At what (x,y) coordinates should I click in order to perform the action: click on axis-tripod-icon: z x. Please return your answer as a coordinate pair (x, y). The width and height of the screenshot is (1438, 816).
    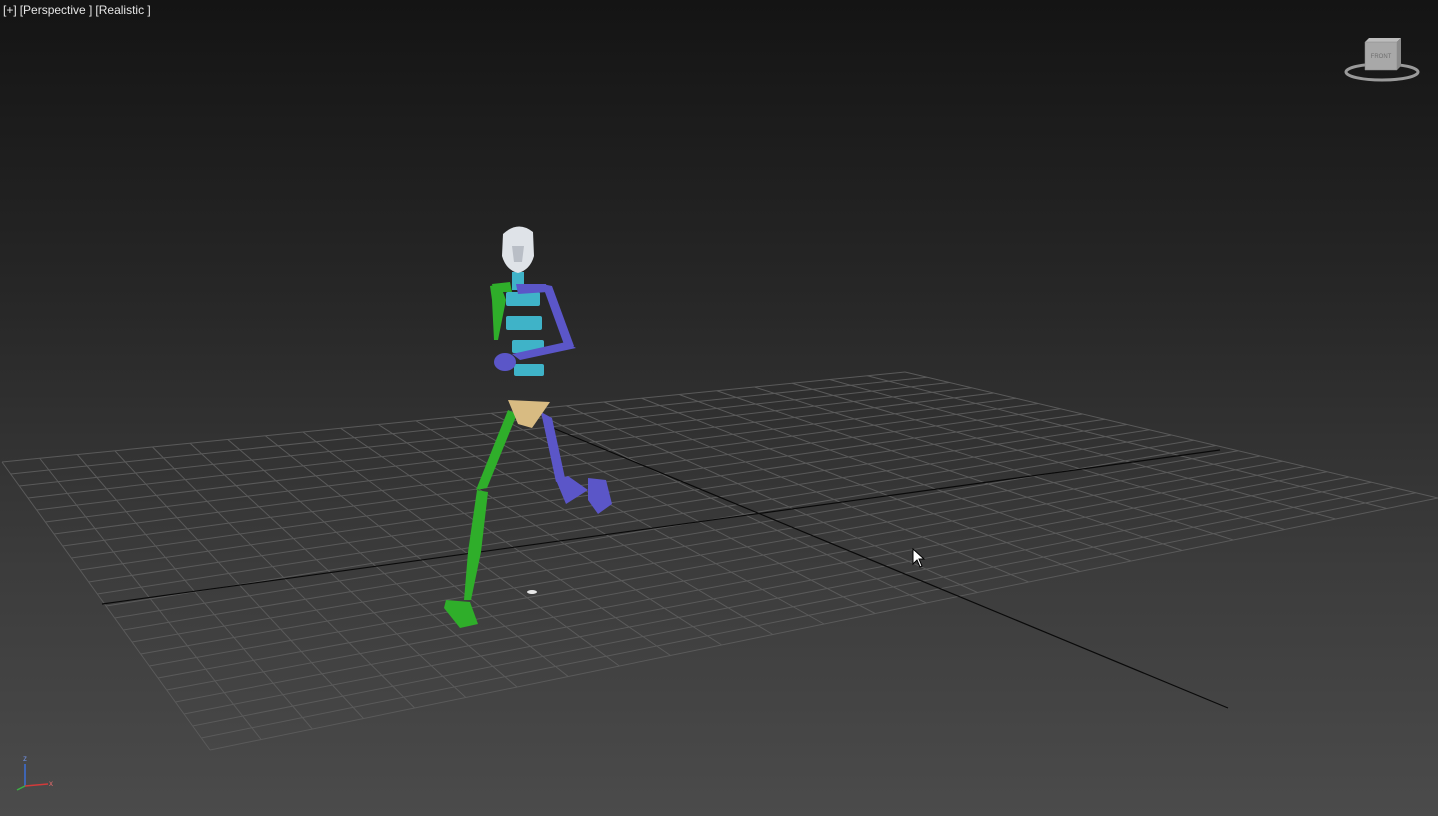
    Looking at the image, I should click on (34, 772).